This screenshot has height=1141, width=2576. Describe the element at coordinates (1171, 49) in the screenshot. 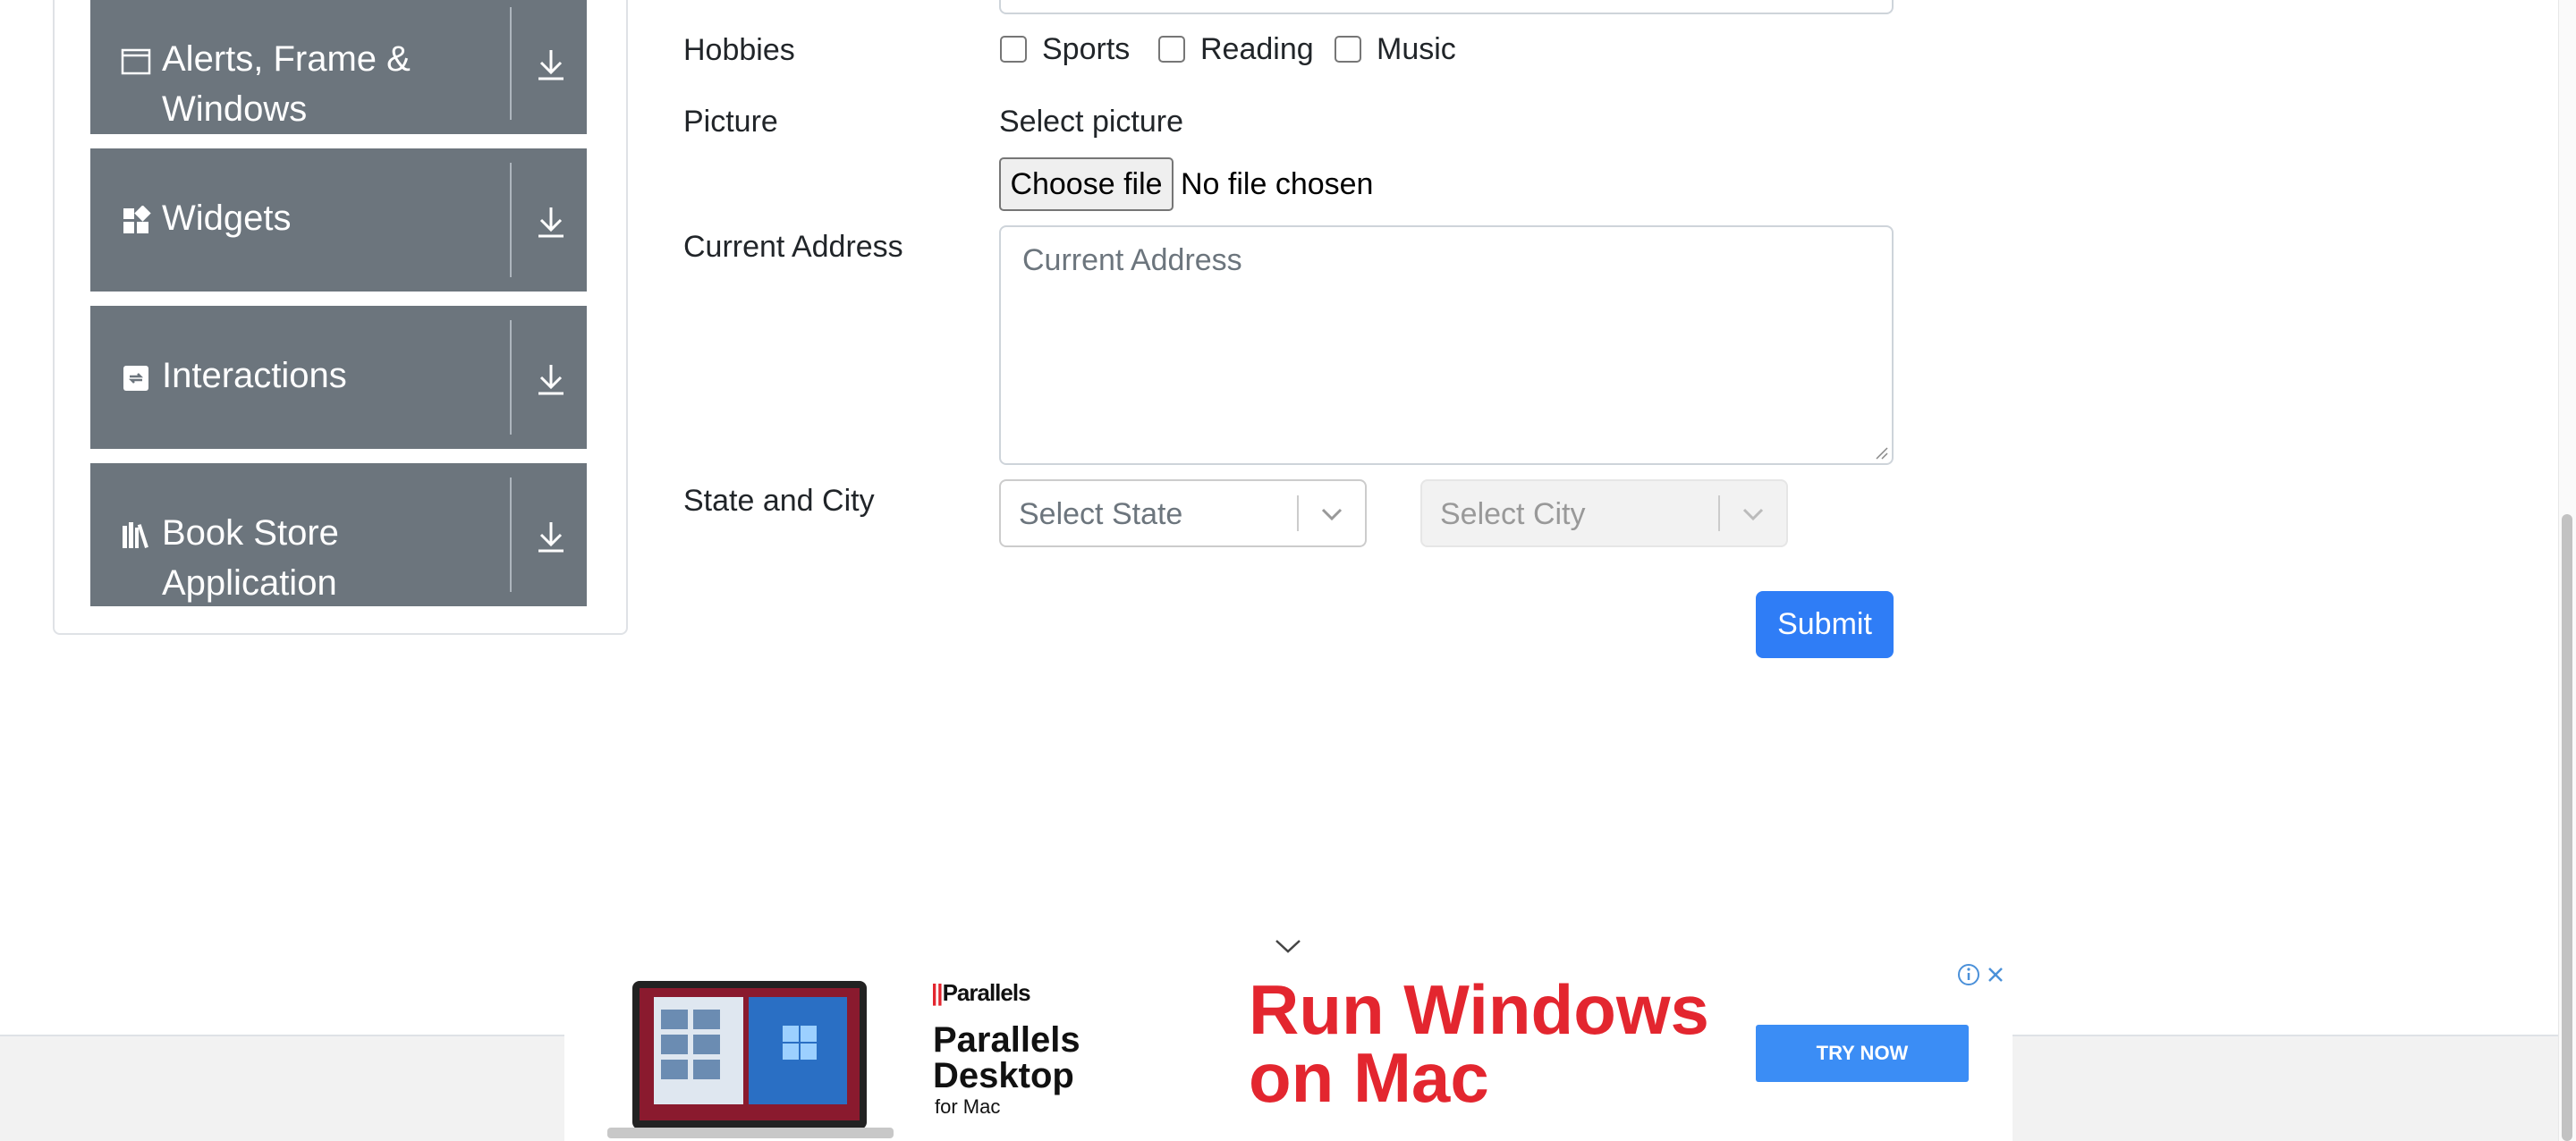

I see `checkbox-reading` at that location.